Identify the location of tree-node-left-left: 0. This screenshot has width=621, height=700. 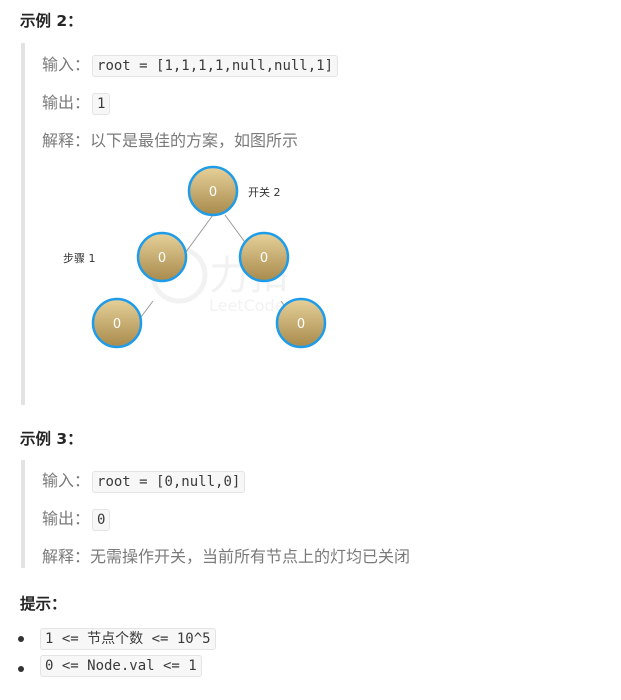
(117, 323).